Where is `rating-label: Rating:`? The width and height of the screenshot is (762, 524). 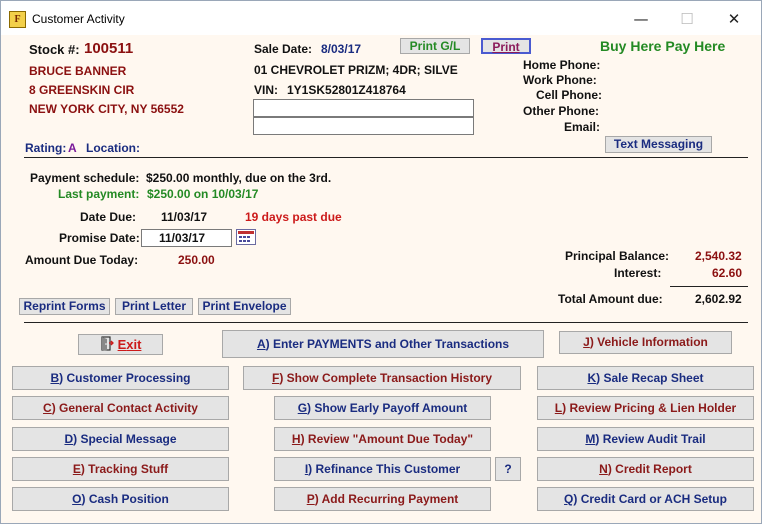
rating-label: Rating: is located at coordinates (46, 148).